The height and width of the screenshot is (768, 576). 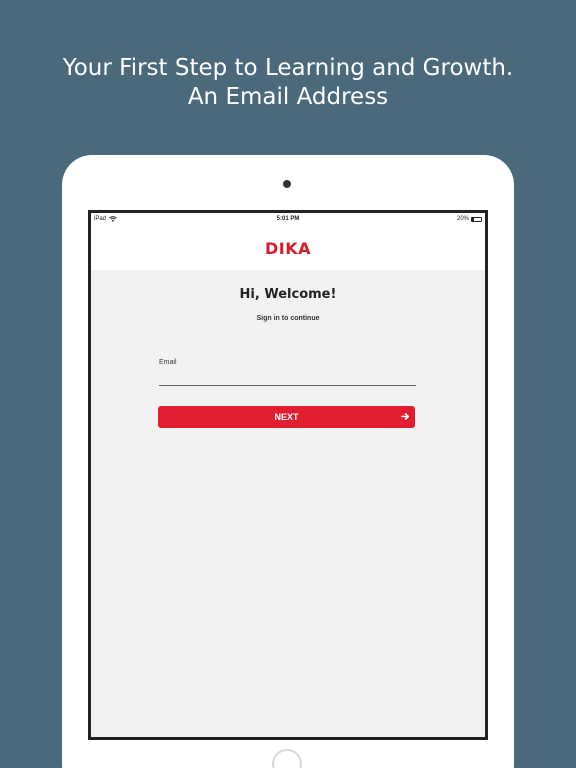 What do you see at coordinates (288, 68) in the screenshot?
I see `headline-line-1: Your First Step to Learning and Growth.` at bounding box center [288, 68].